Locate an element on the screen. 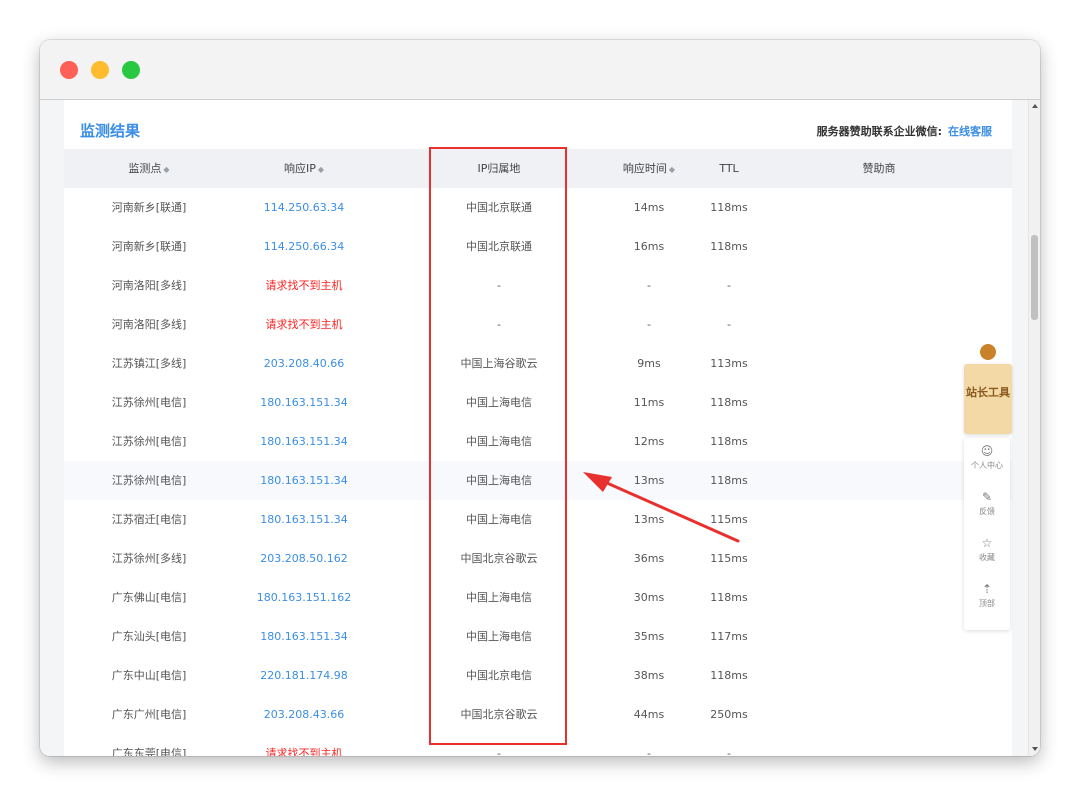 Image resolution: width=1080 pixels, height=797 pixels. feedback-icon: ✎ is located at coordinates (987, 497).